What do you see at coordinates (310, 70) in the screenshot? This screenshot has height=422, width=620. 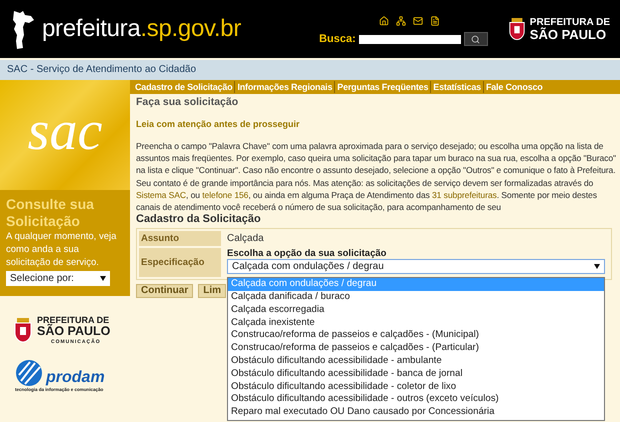 I see `breadcrumb: SAC - Serviço de Atendimento ao Cidadão` at bounding box center [310, 70].